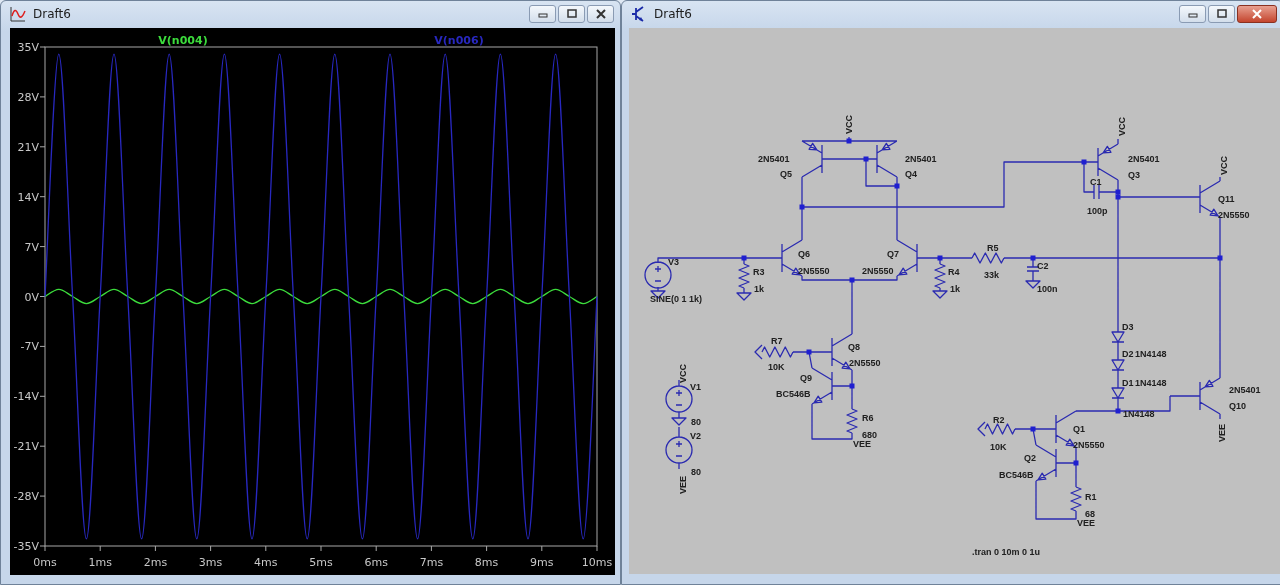  I want to click on schematic-label: 680, so click(870, 435).